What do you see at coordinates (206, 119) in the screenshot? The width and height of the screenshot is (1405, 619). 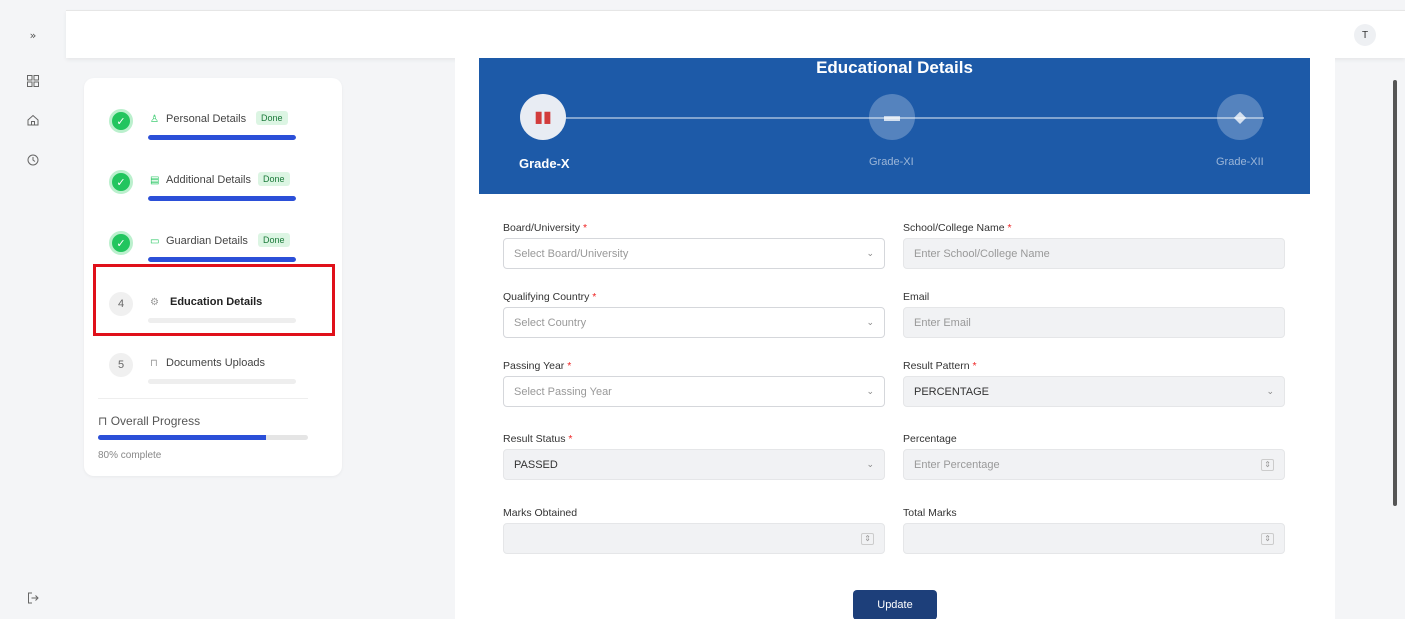 I see `step-label: Personal Details` at bounding box center [206, 119].